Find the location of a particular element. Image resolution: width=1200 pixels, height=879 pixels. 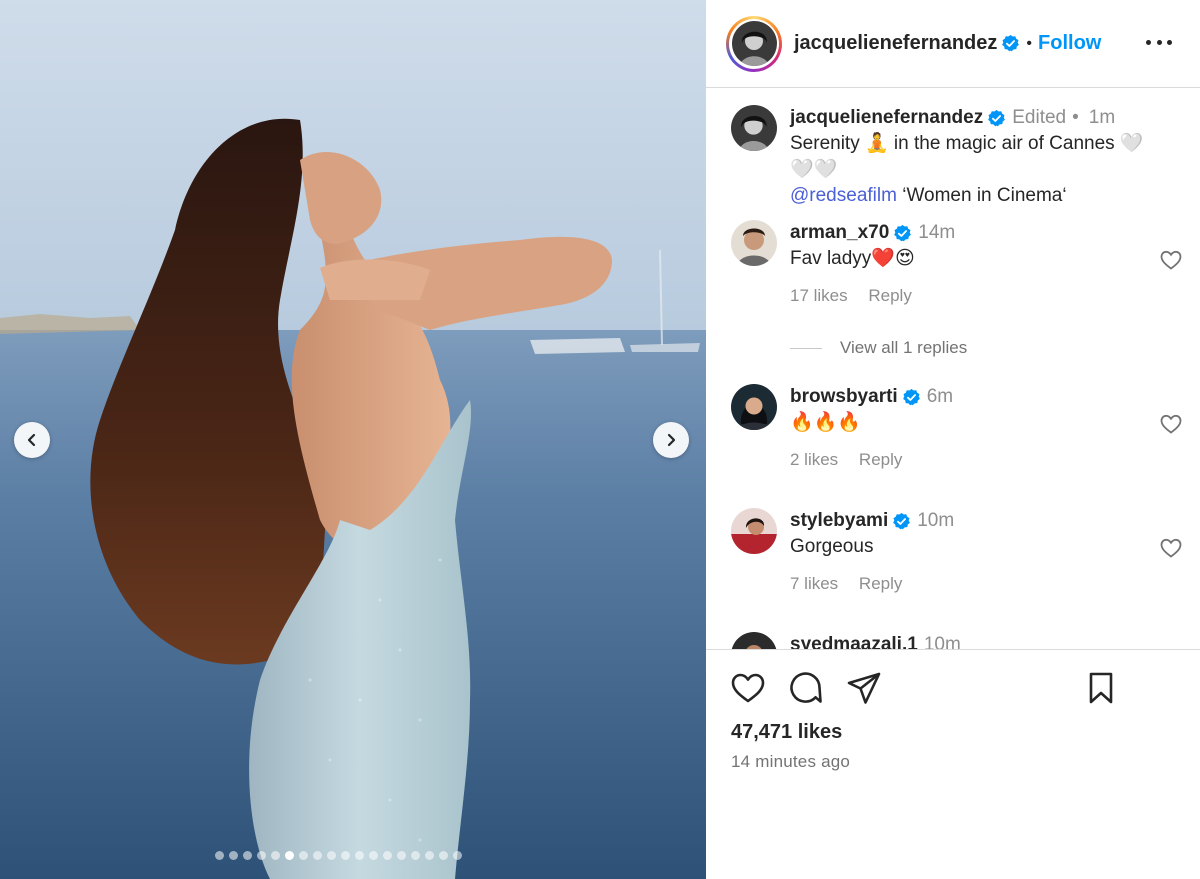

comment-username: stylebyami is located at coordinates (839, 521).